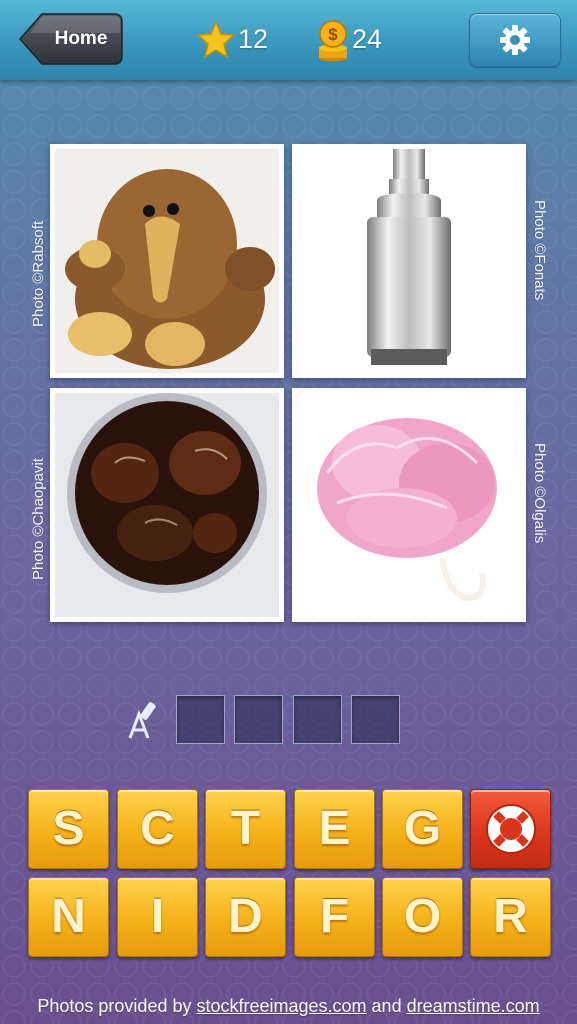 This screenshot has width=577, height=1024. I want to click on soap-dispenser-image, so click(409, 261).